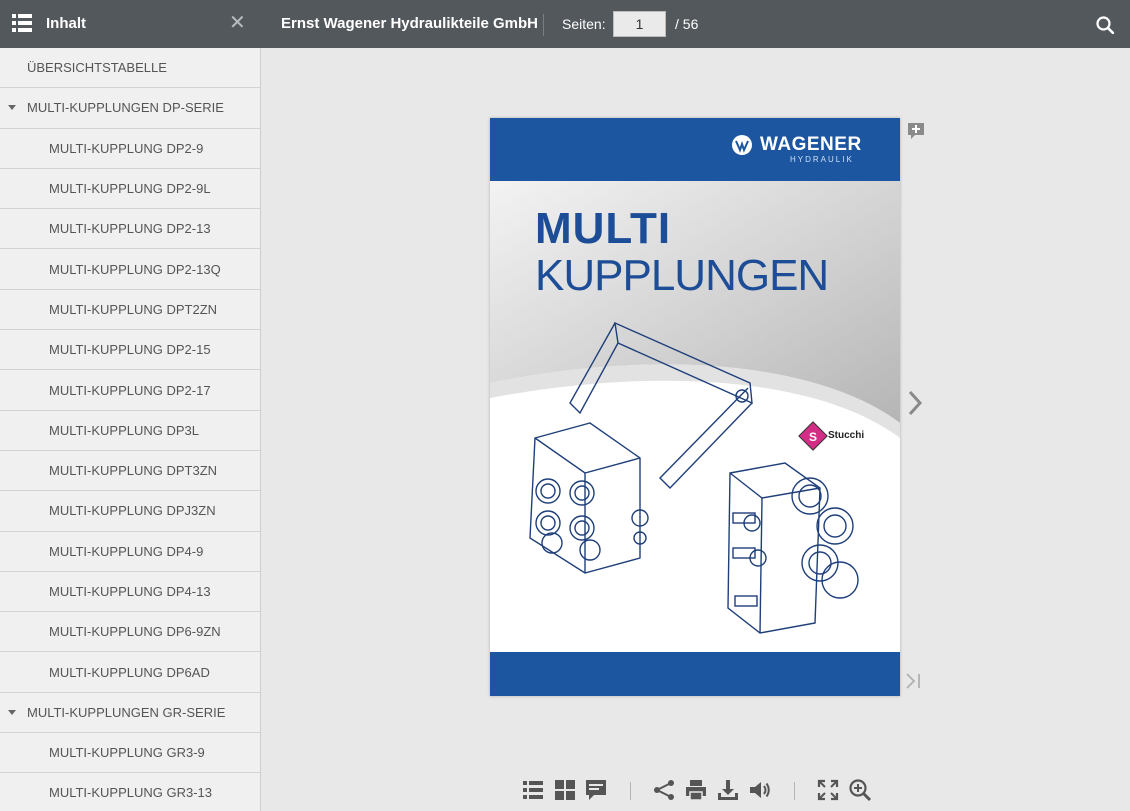 Image resolution: width=1130 pixels, height=811 pixels. Describe the element at coordinates (687, 24) in the screenshot. I see `total-pages: / 56` at that location.